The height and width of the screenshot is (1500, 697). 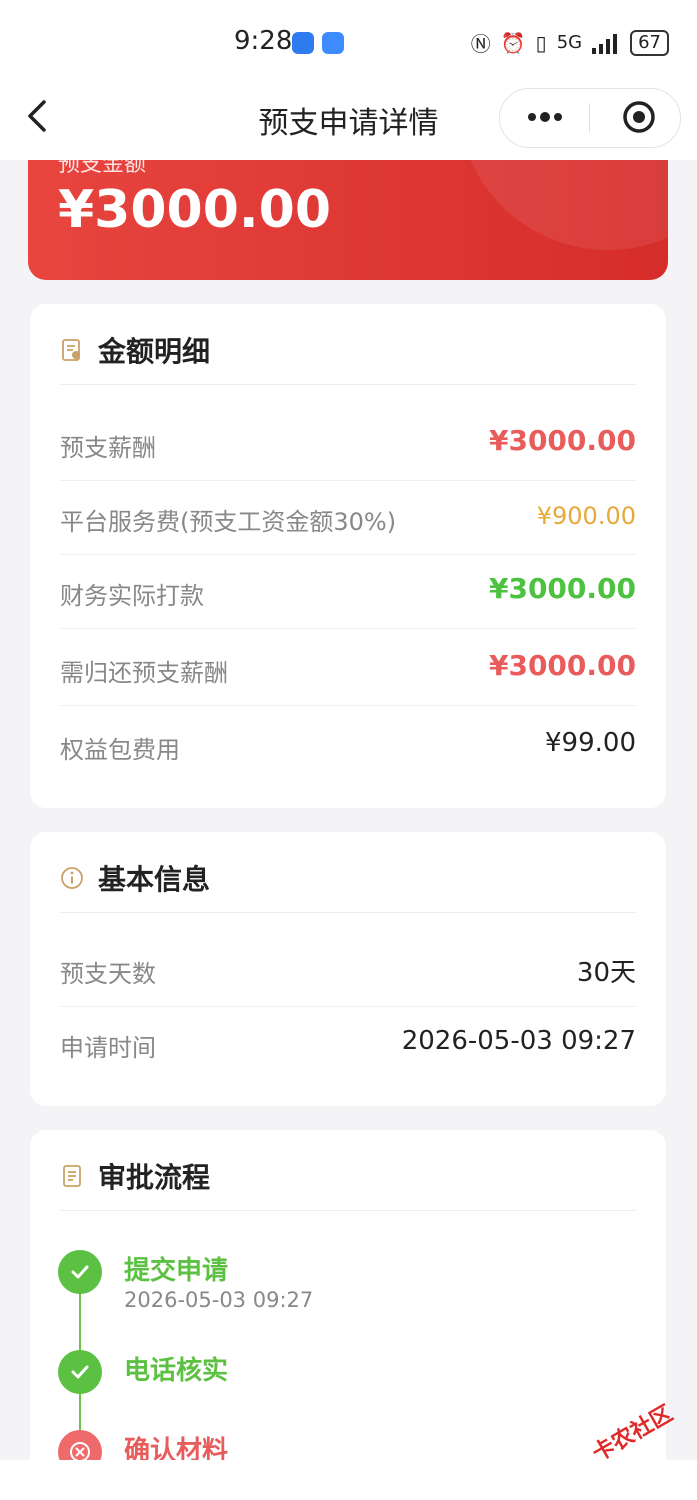 I want to click on mini-program-capsule, so click(x=590, y=118).